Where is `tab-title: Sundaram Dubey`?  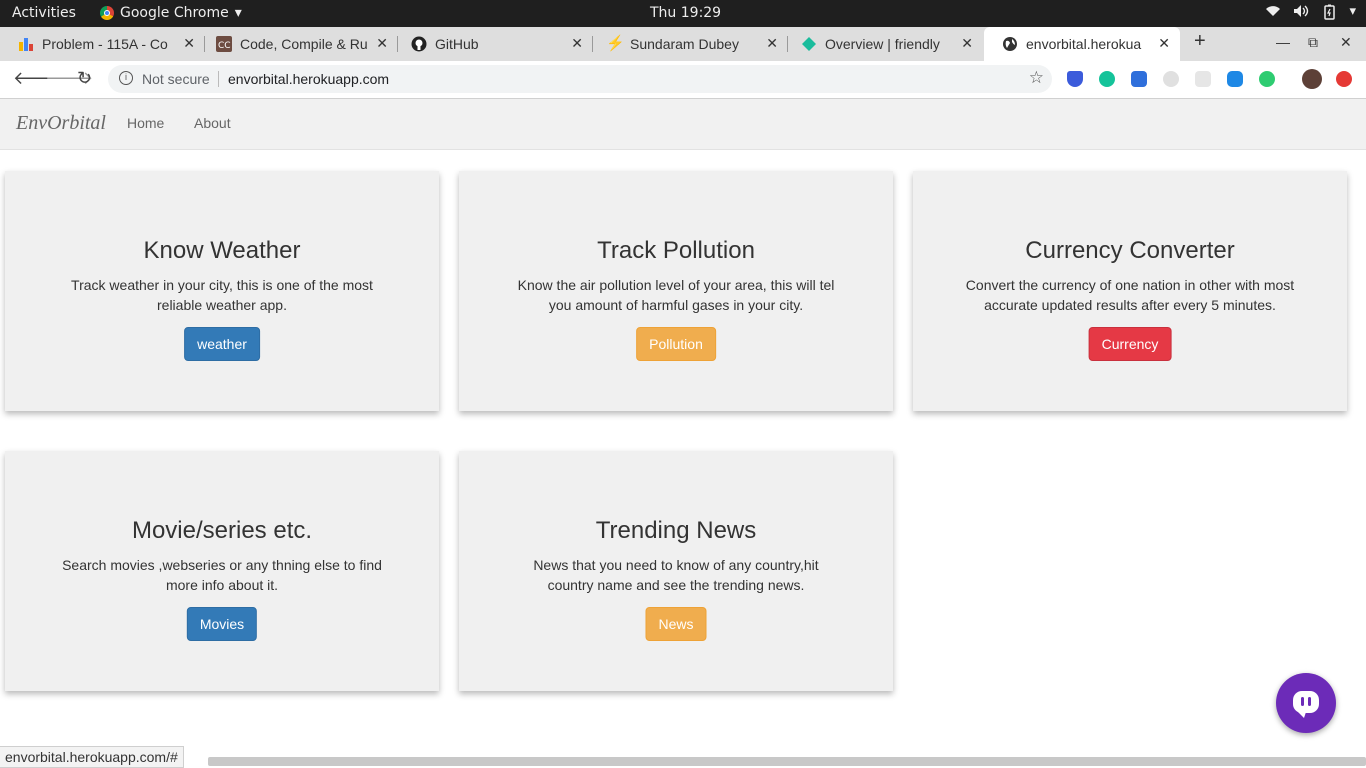 tab-title: Sundaram Dubey is located at coordinates (684, 44).